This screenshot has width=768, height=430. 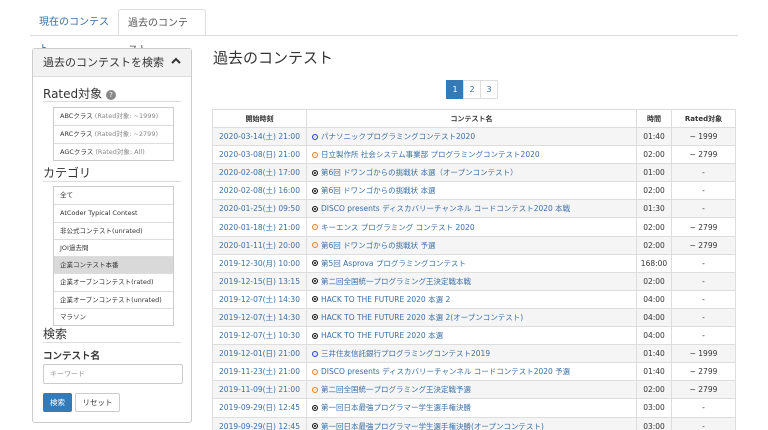 What do you see at coordinates (67, 173) in the screenshot?
I see `category-title: カテゴリ` at bounding box center [67, 173].